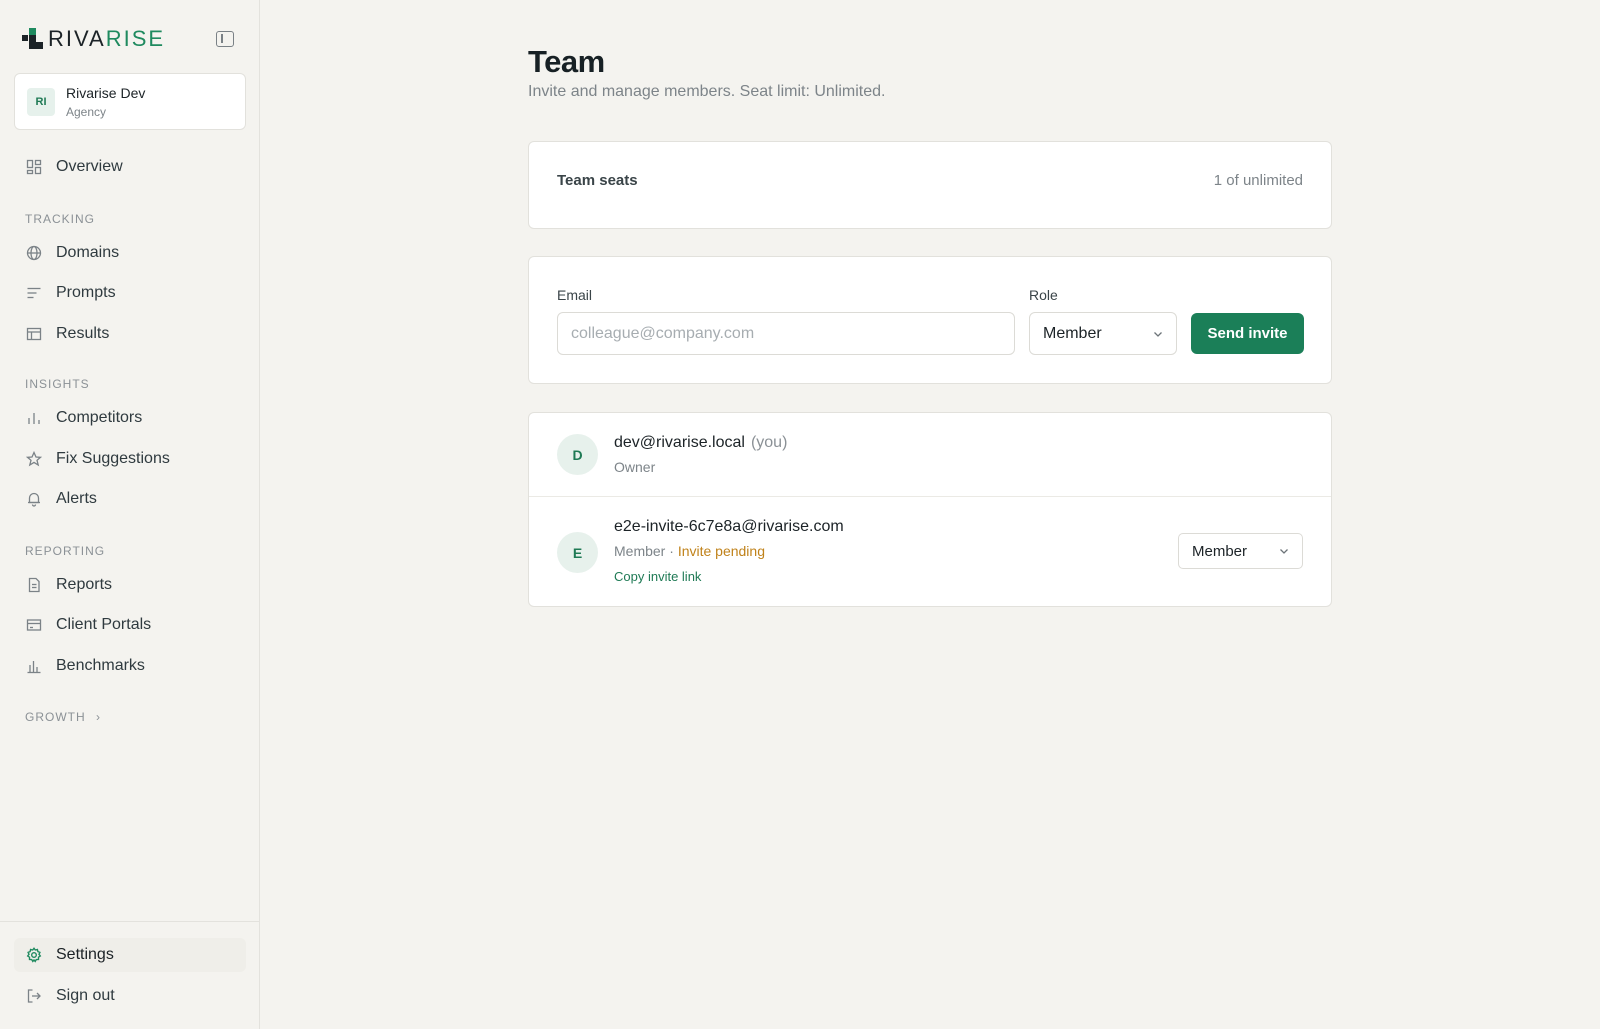 The width and height of the screenshot is (1600, 1029). What do you see at coordinates (575, 295) in the screenshot?
I see `email-label: Email` at bounding box center [575, 295].